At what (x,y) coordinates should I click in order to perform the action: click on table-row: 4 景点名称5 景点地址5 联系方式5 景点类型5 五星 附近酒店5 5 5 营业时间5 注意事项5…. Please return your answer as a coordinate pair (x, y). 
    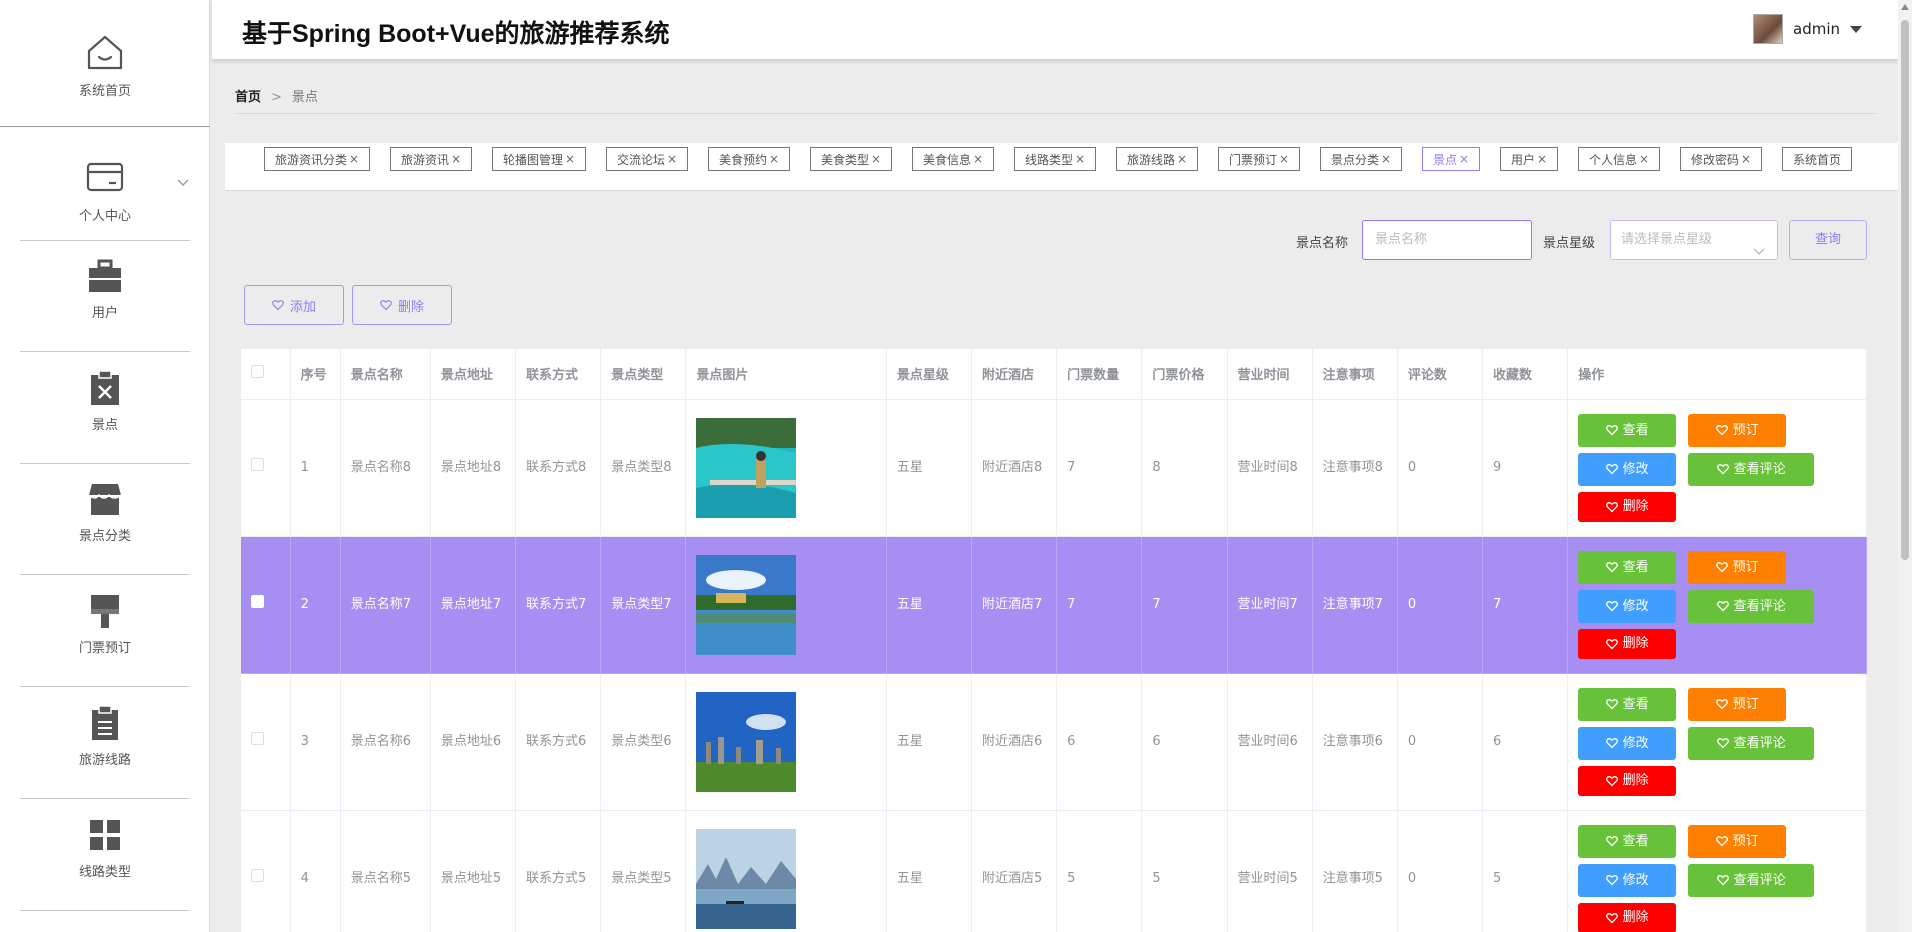
    Looking at the image, I should click on (1054, 871).